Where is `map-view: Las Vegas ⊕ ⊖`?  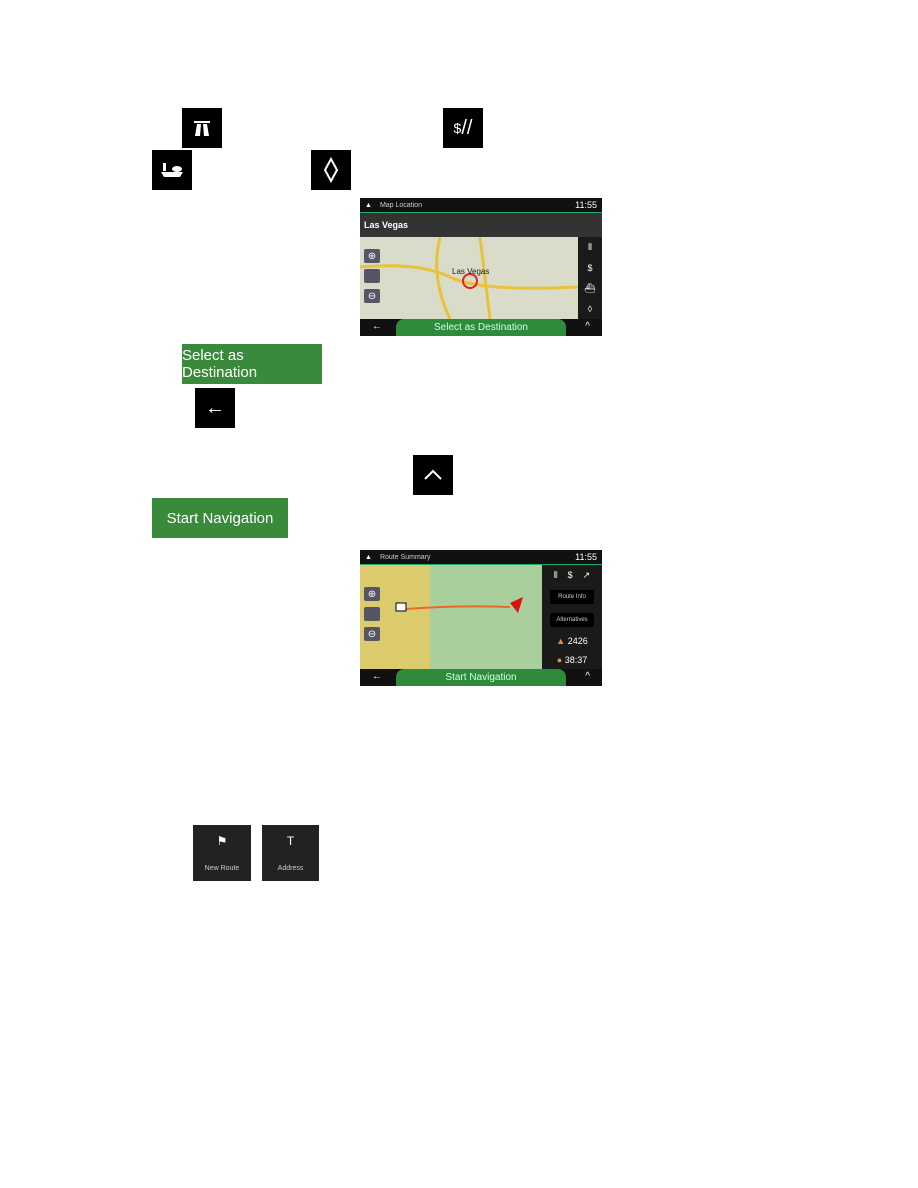 map-view: Las Vegas ⊕ ⊖ is located at coordinates (469, 278).